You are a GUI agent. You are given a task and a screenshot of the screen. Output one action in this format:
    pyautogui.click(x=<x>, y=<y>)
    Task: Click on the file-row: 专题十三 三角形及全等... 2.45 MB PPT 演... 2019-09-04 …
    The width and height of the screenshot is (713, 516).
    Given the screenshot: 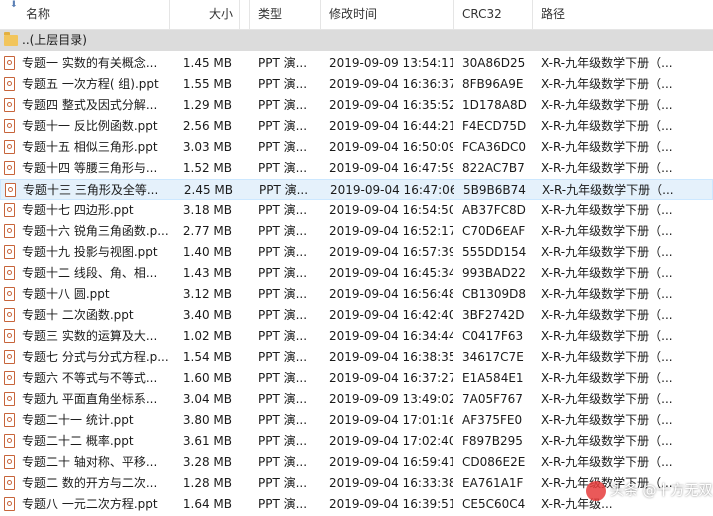 What is the action you would take?
    pyautogui.click(x=356, y=189)
    